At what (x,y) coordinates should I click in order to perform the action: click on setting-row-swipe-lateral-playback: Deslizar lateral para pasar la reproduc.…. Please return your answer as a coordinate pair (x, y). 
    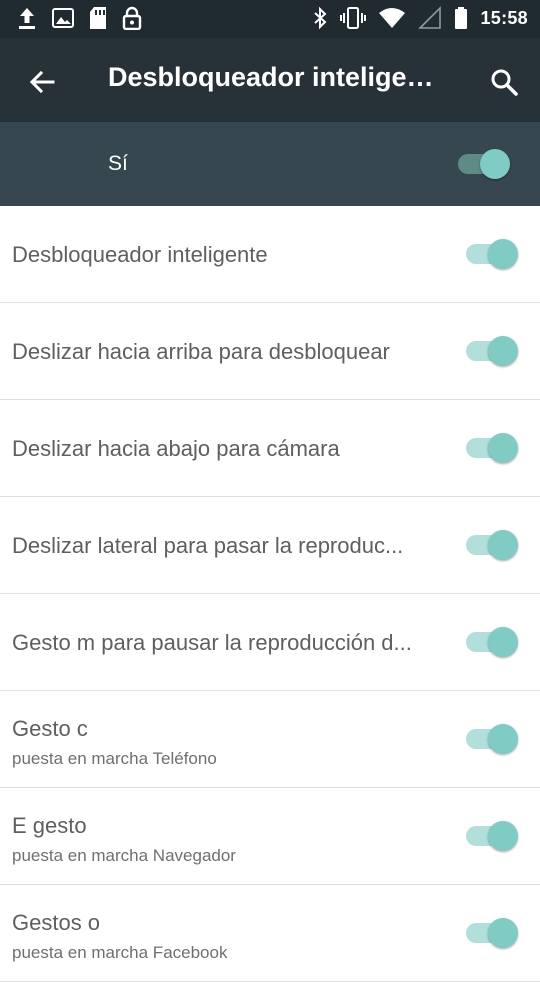
    Looking at the image, I should click on (270, 545).